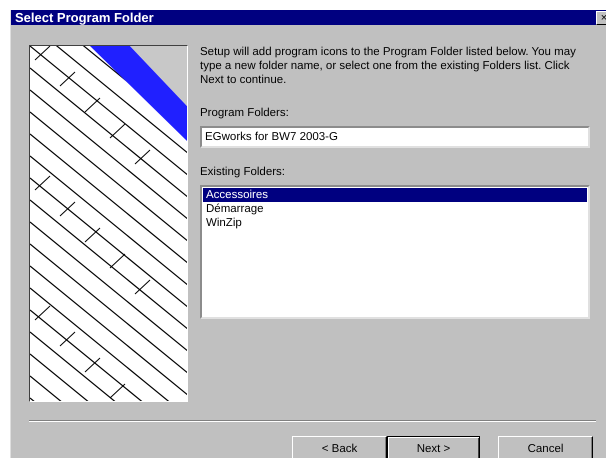 The width and height of the screenshot is (606, 458). What do you see at coordinates (84, 17) in the screenshot?
I see `window-title: Select Program Folder` at bounding box center [84, 17].